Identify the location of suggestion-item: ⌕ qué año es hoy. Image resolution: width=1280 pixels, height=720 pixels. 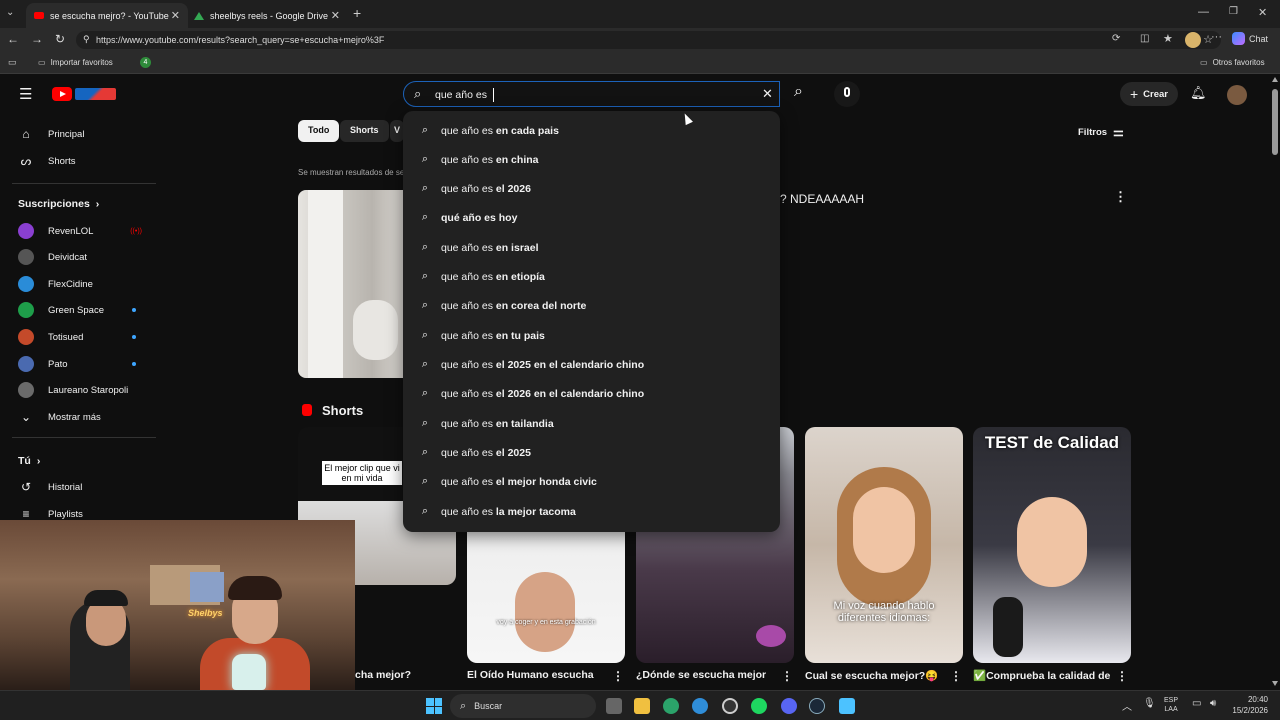
(591, 217).